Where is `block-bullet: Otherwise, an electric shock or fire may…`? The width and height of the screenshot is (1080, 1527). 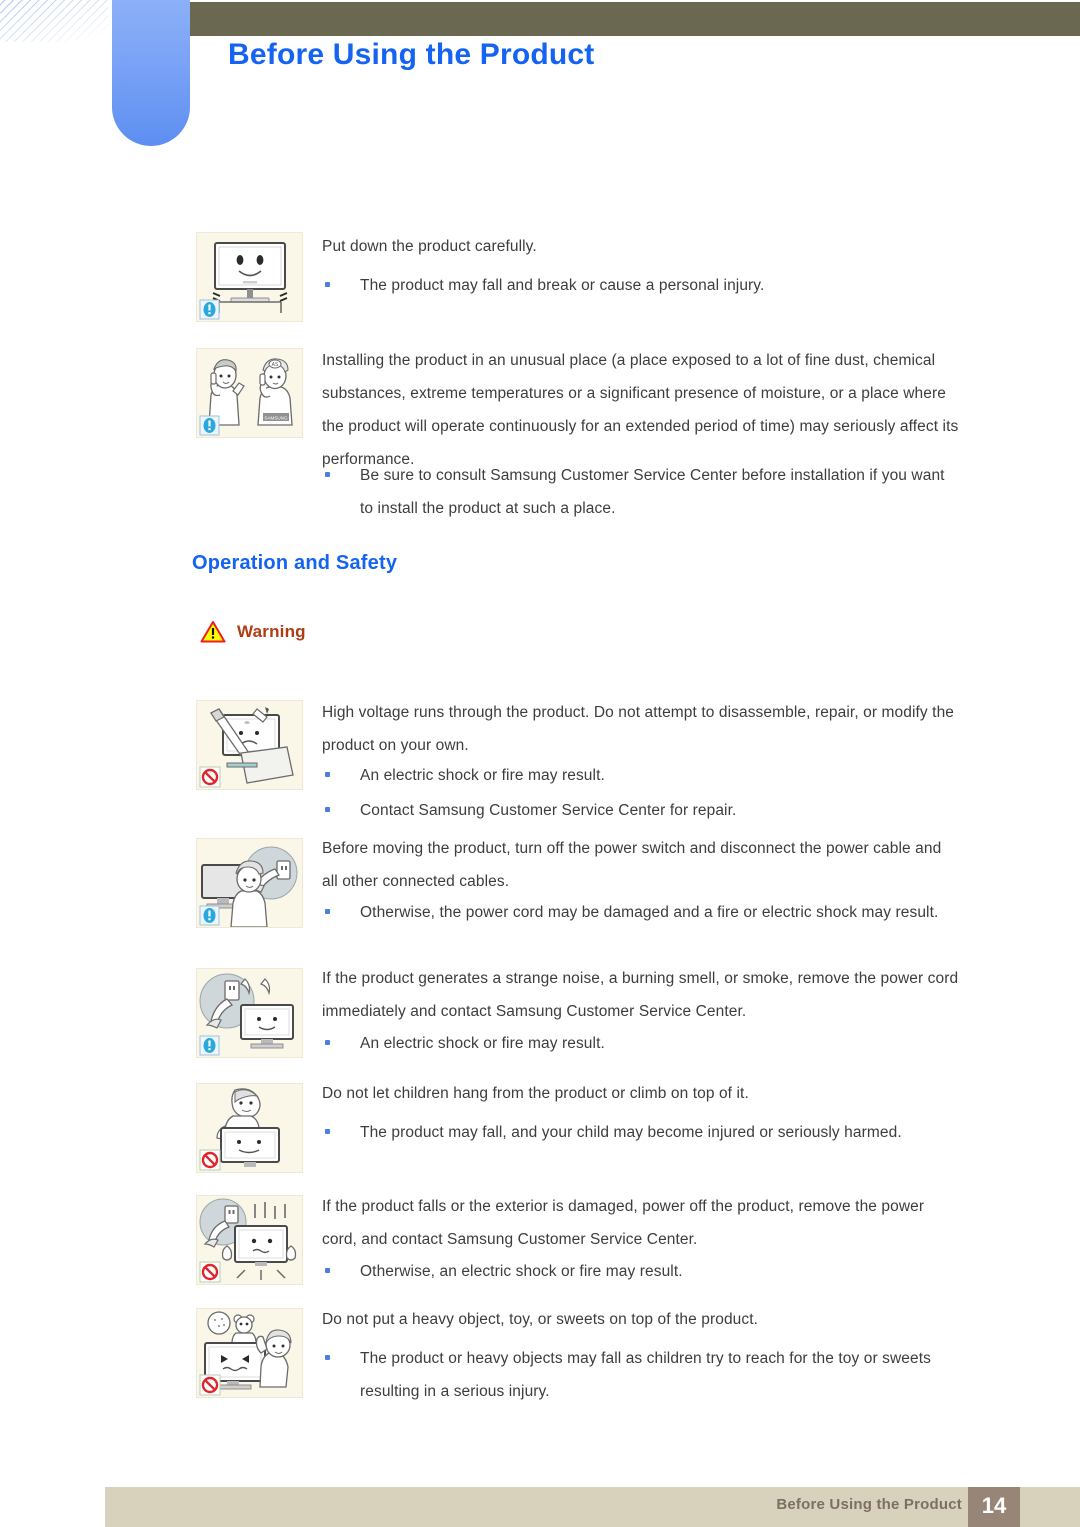
block-bullet: Otherwise, an electric shock or fire may… is located at coordinates (641, 1271).